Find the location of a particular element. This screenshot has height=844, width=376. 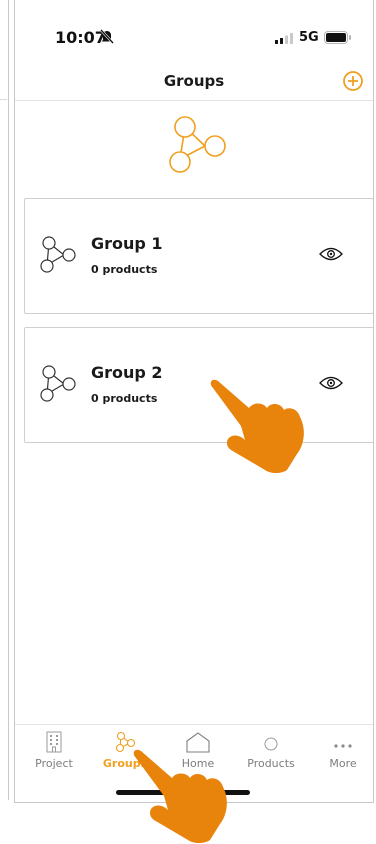

tab-label: Project is located at coordinates (54, 763).